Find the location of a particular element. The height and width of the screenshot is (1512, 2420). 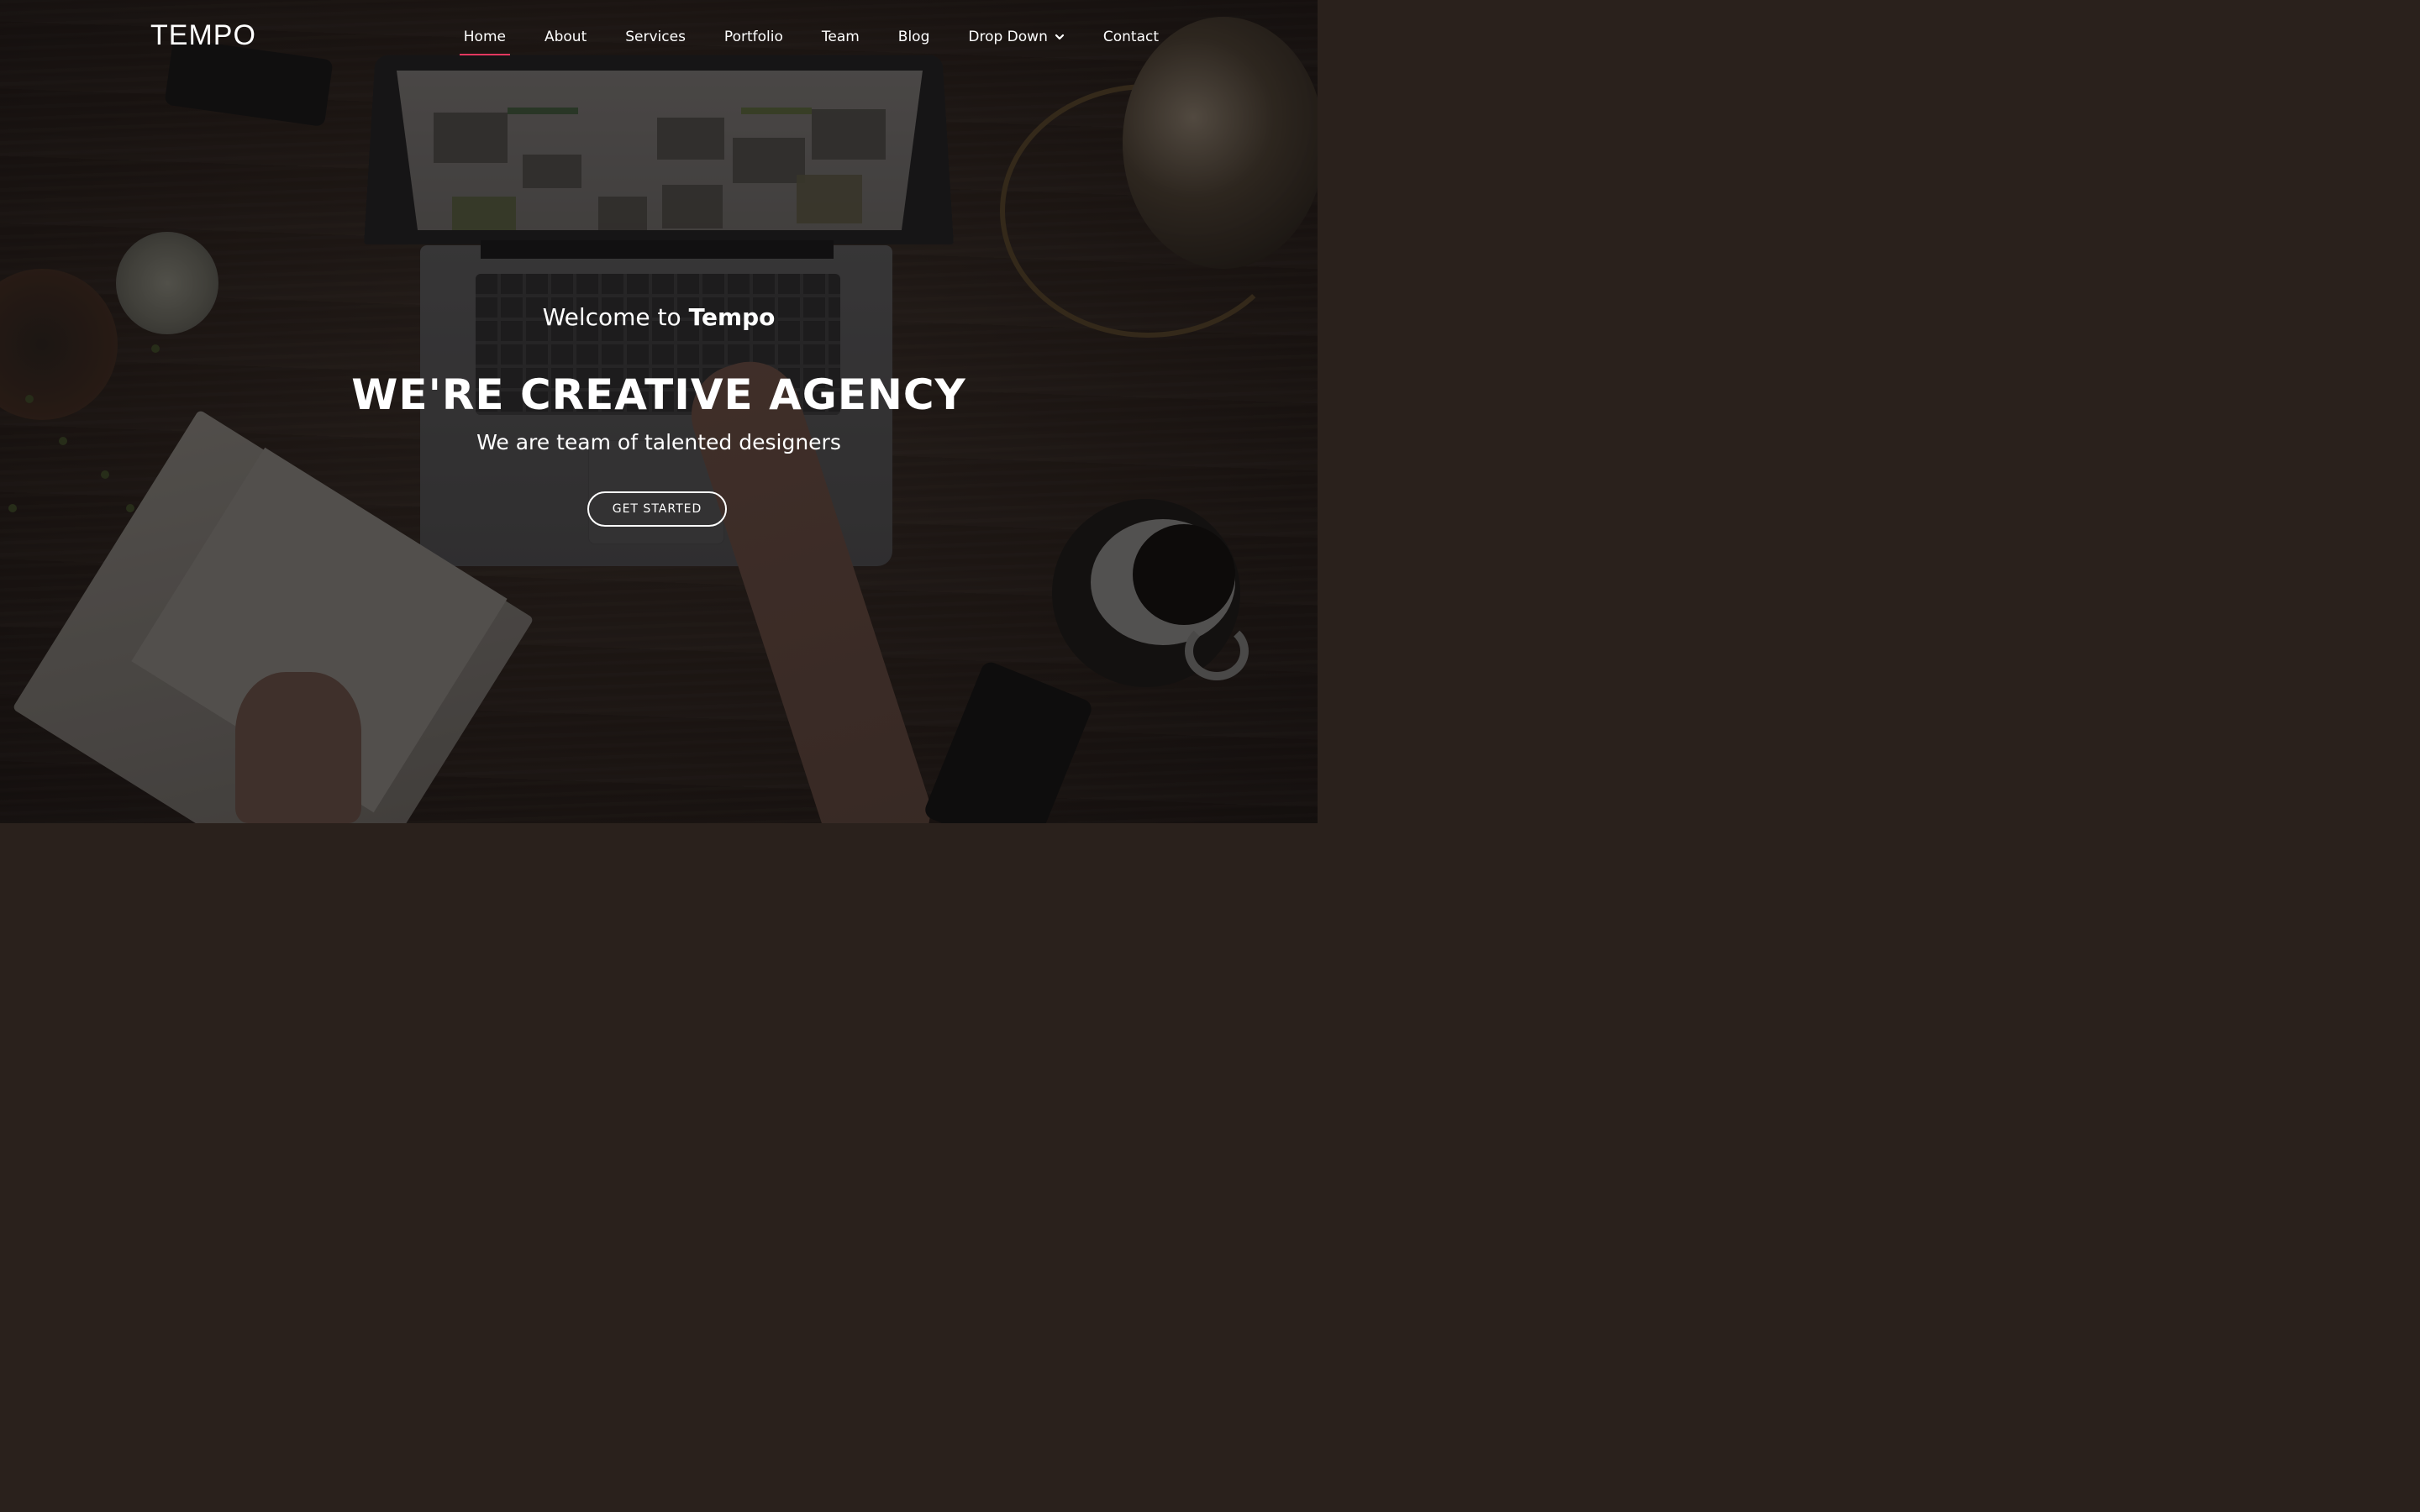

welcome-text: Welcome to Tempo is located at coordinates (659, 317).